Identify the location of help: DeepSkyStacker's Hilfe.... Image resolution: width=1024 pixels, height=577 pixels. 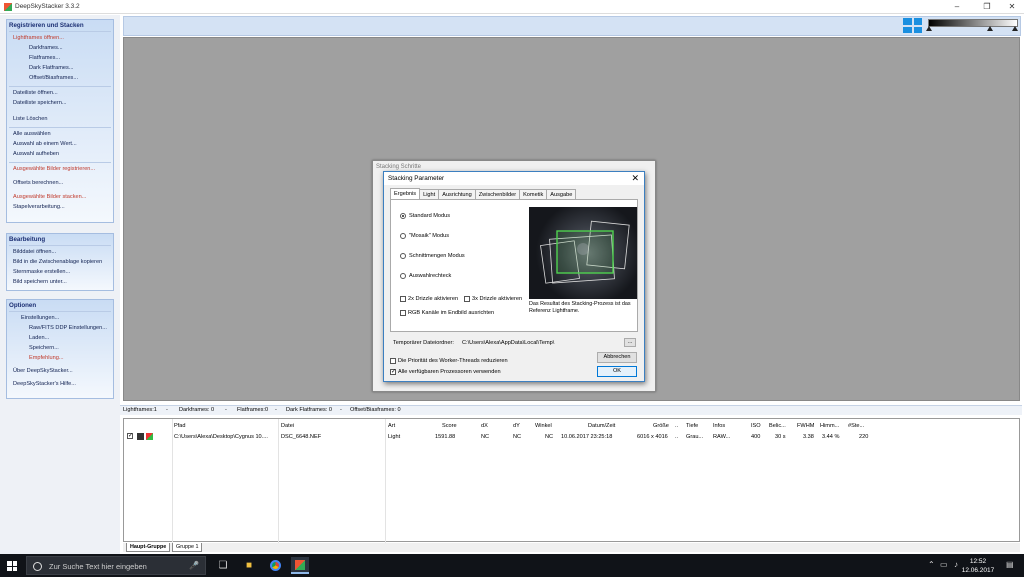
(60, 384).